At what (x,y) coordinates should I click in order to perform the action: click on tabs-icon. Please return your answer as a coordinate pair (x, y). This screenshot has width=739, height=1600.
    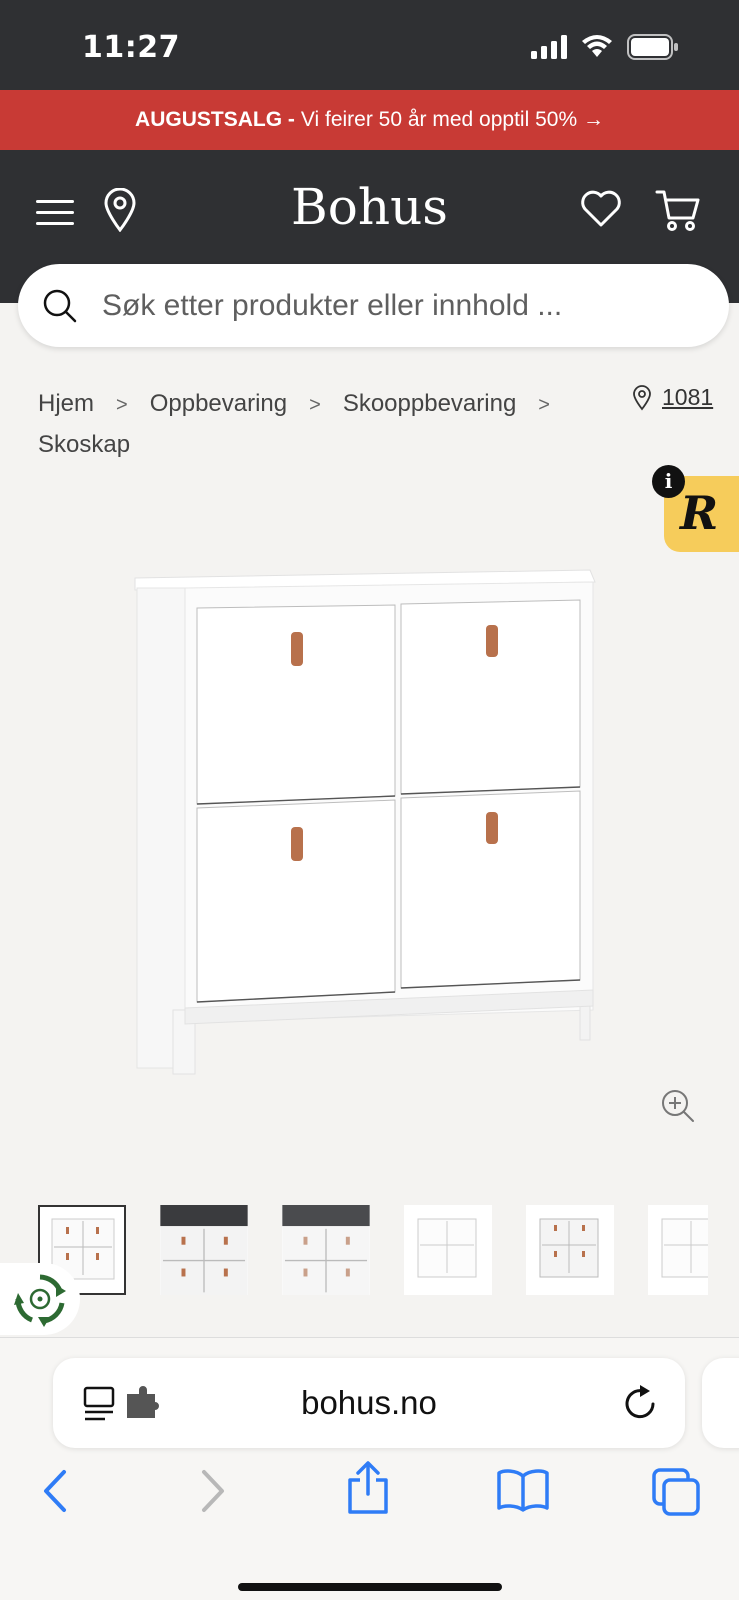
    Looking at the image, I should click on (677, 1492).